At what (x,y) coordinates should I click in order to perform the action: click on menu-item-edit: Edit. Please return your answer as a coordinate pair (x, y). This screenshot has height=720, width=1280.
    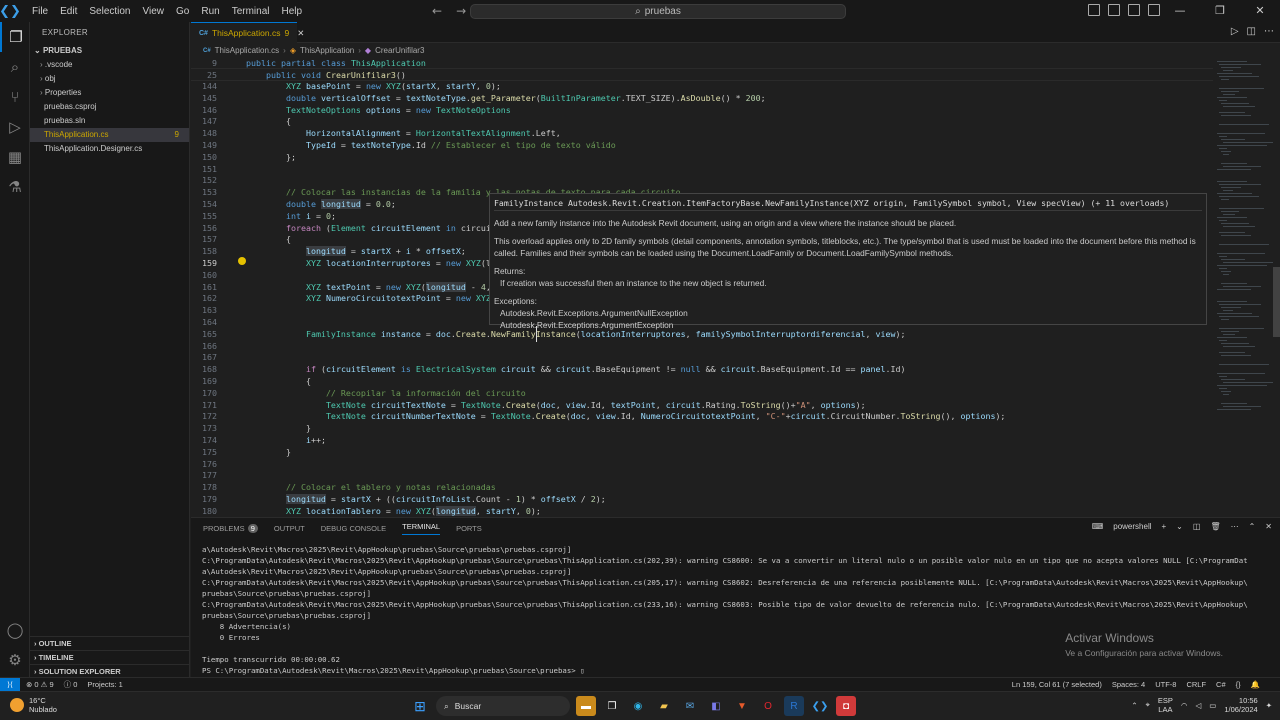
    Looking at the image, I should click on (68, 11).